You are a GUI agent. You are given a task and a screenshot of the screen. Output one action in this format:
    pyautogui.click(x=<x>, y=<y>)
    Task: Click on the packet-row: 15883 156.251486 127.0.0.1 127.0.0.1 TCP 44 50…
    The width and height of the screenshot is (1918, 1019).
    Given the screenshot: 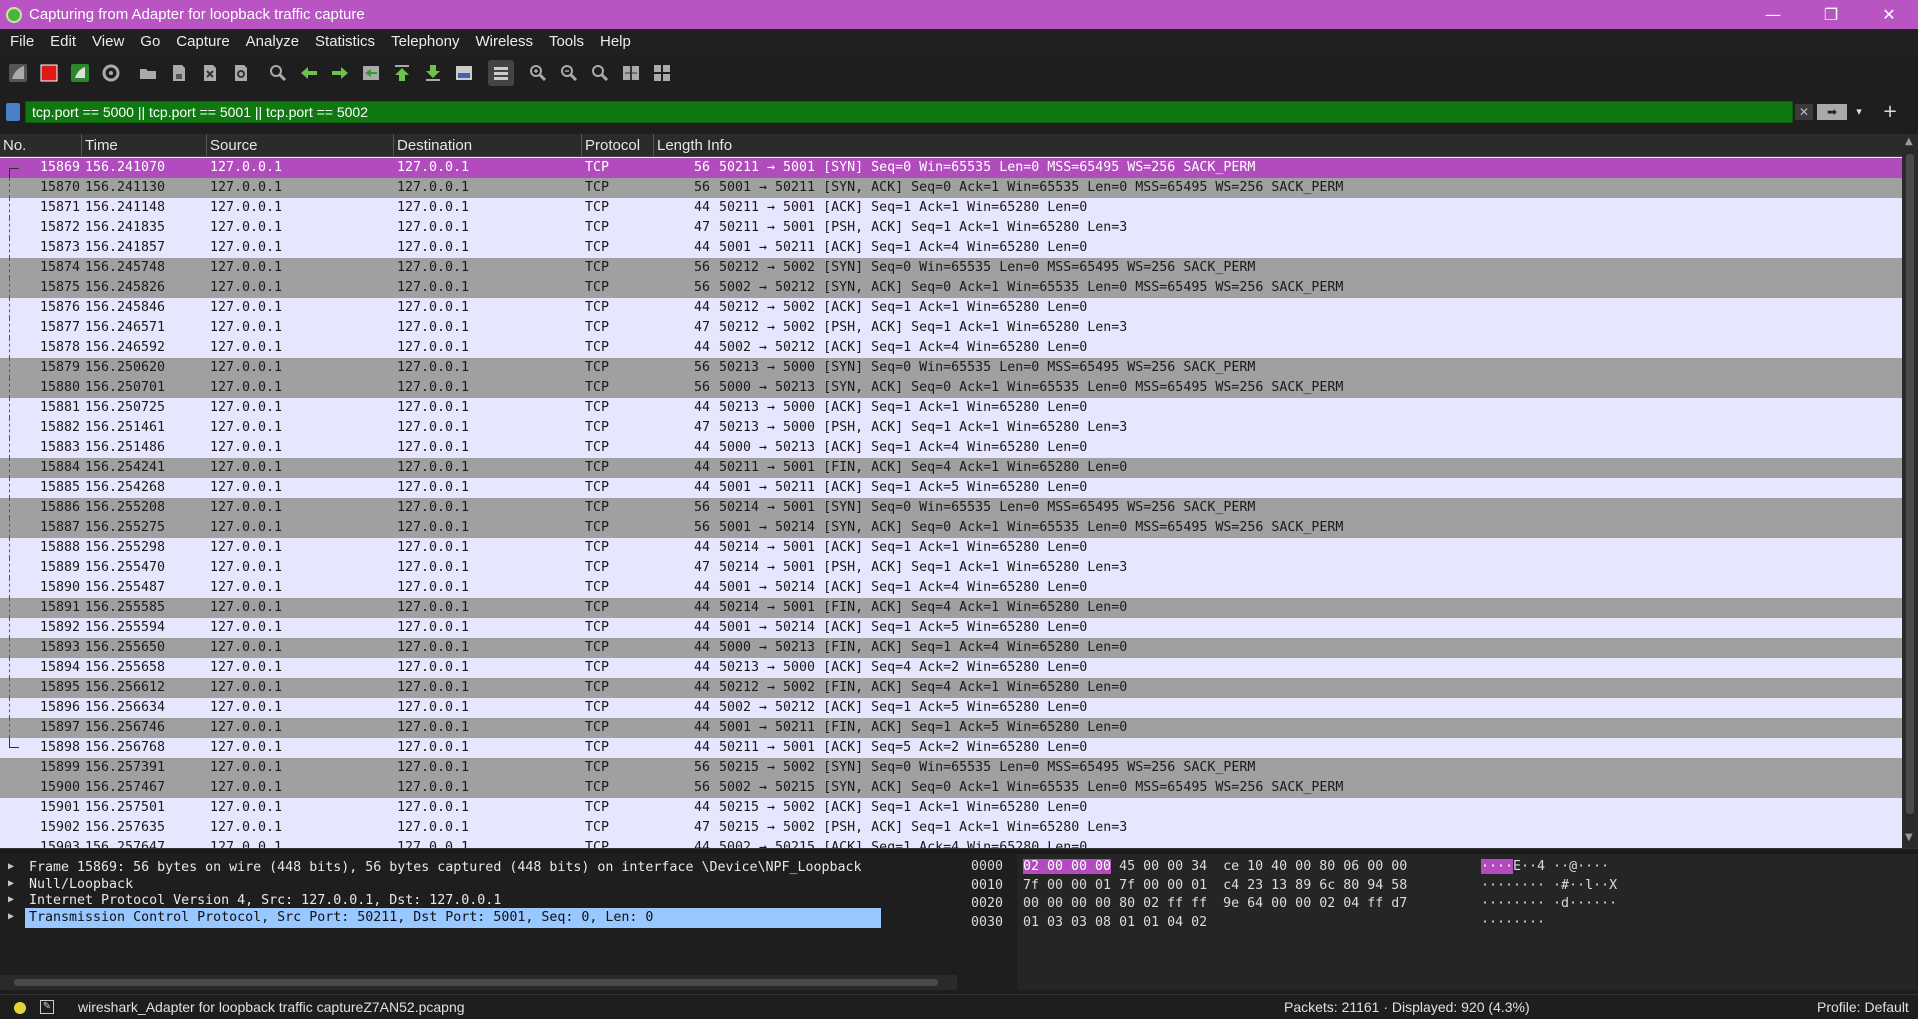 What is the action you would take?
    pyautogui.click(x=951, y=448)
    